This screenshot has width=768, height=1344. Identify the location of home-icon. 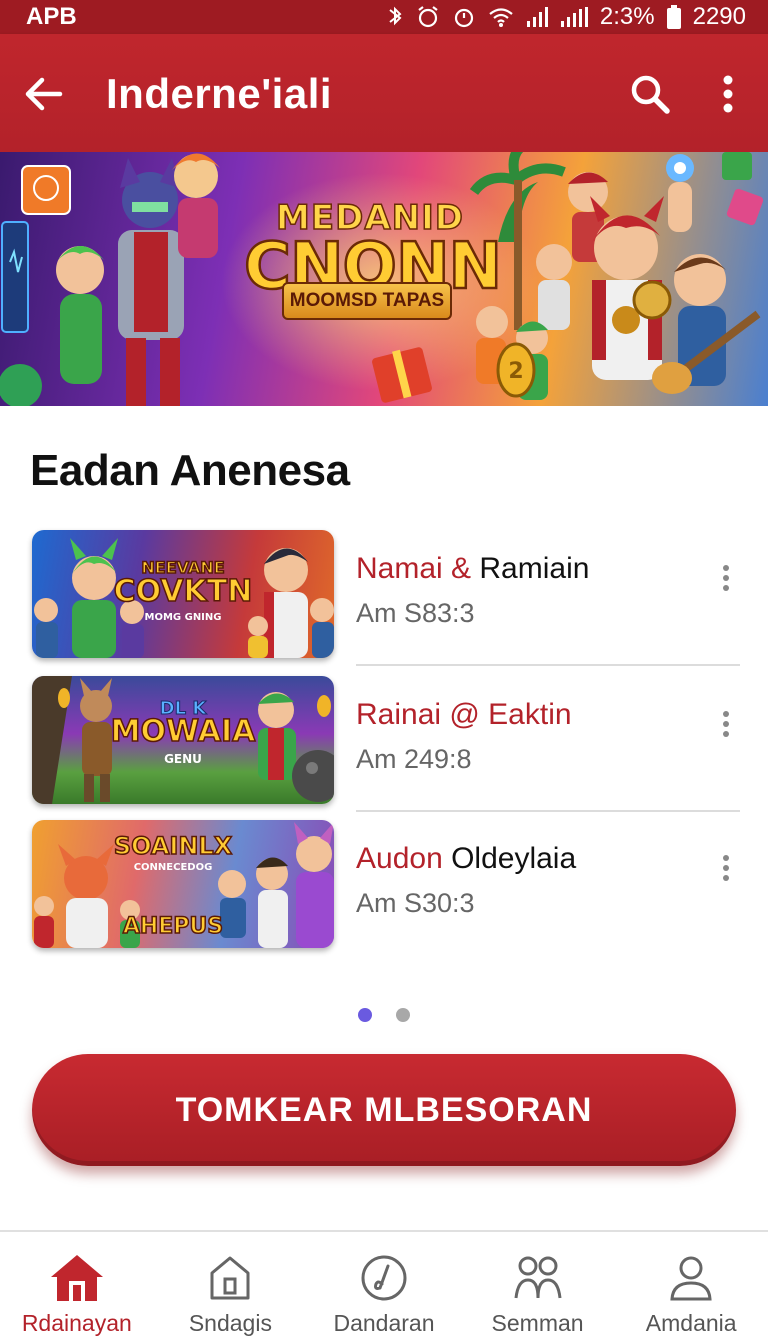
(76, 1278).